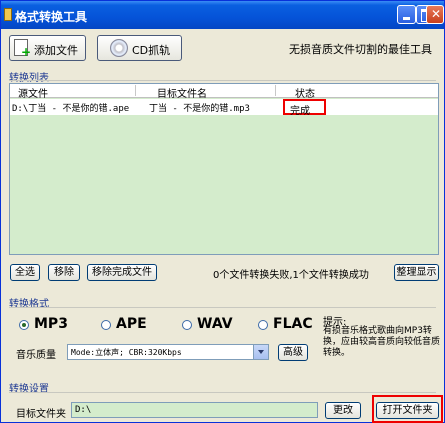 Image resolution: width=445 pixels, height=423 pixels. I want to click on advanced-button: 高级, so click(293, 352).